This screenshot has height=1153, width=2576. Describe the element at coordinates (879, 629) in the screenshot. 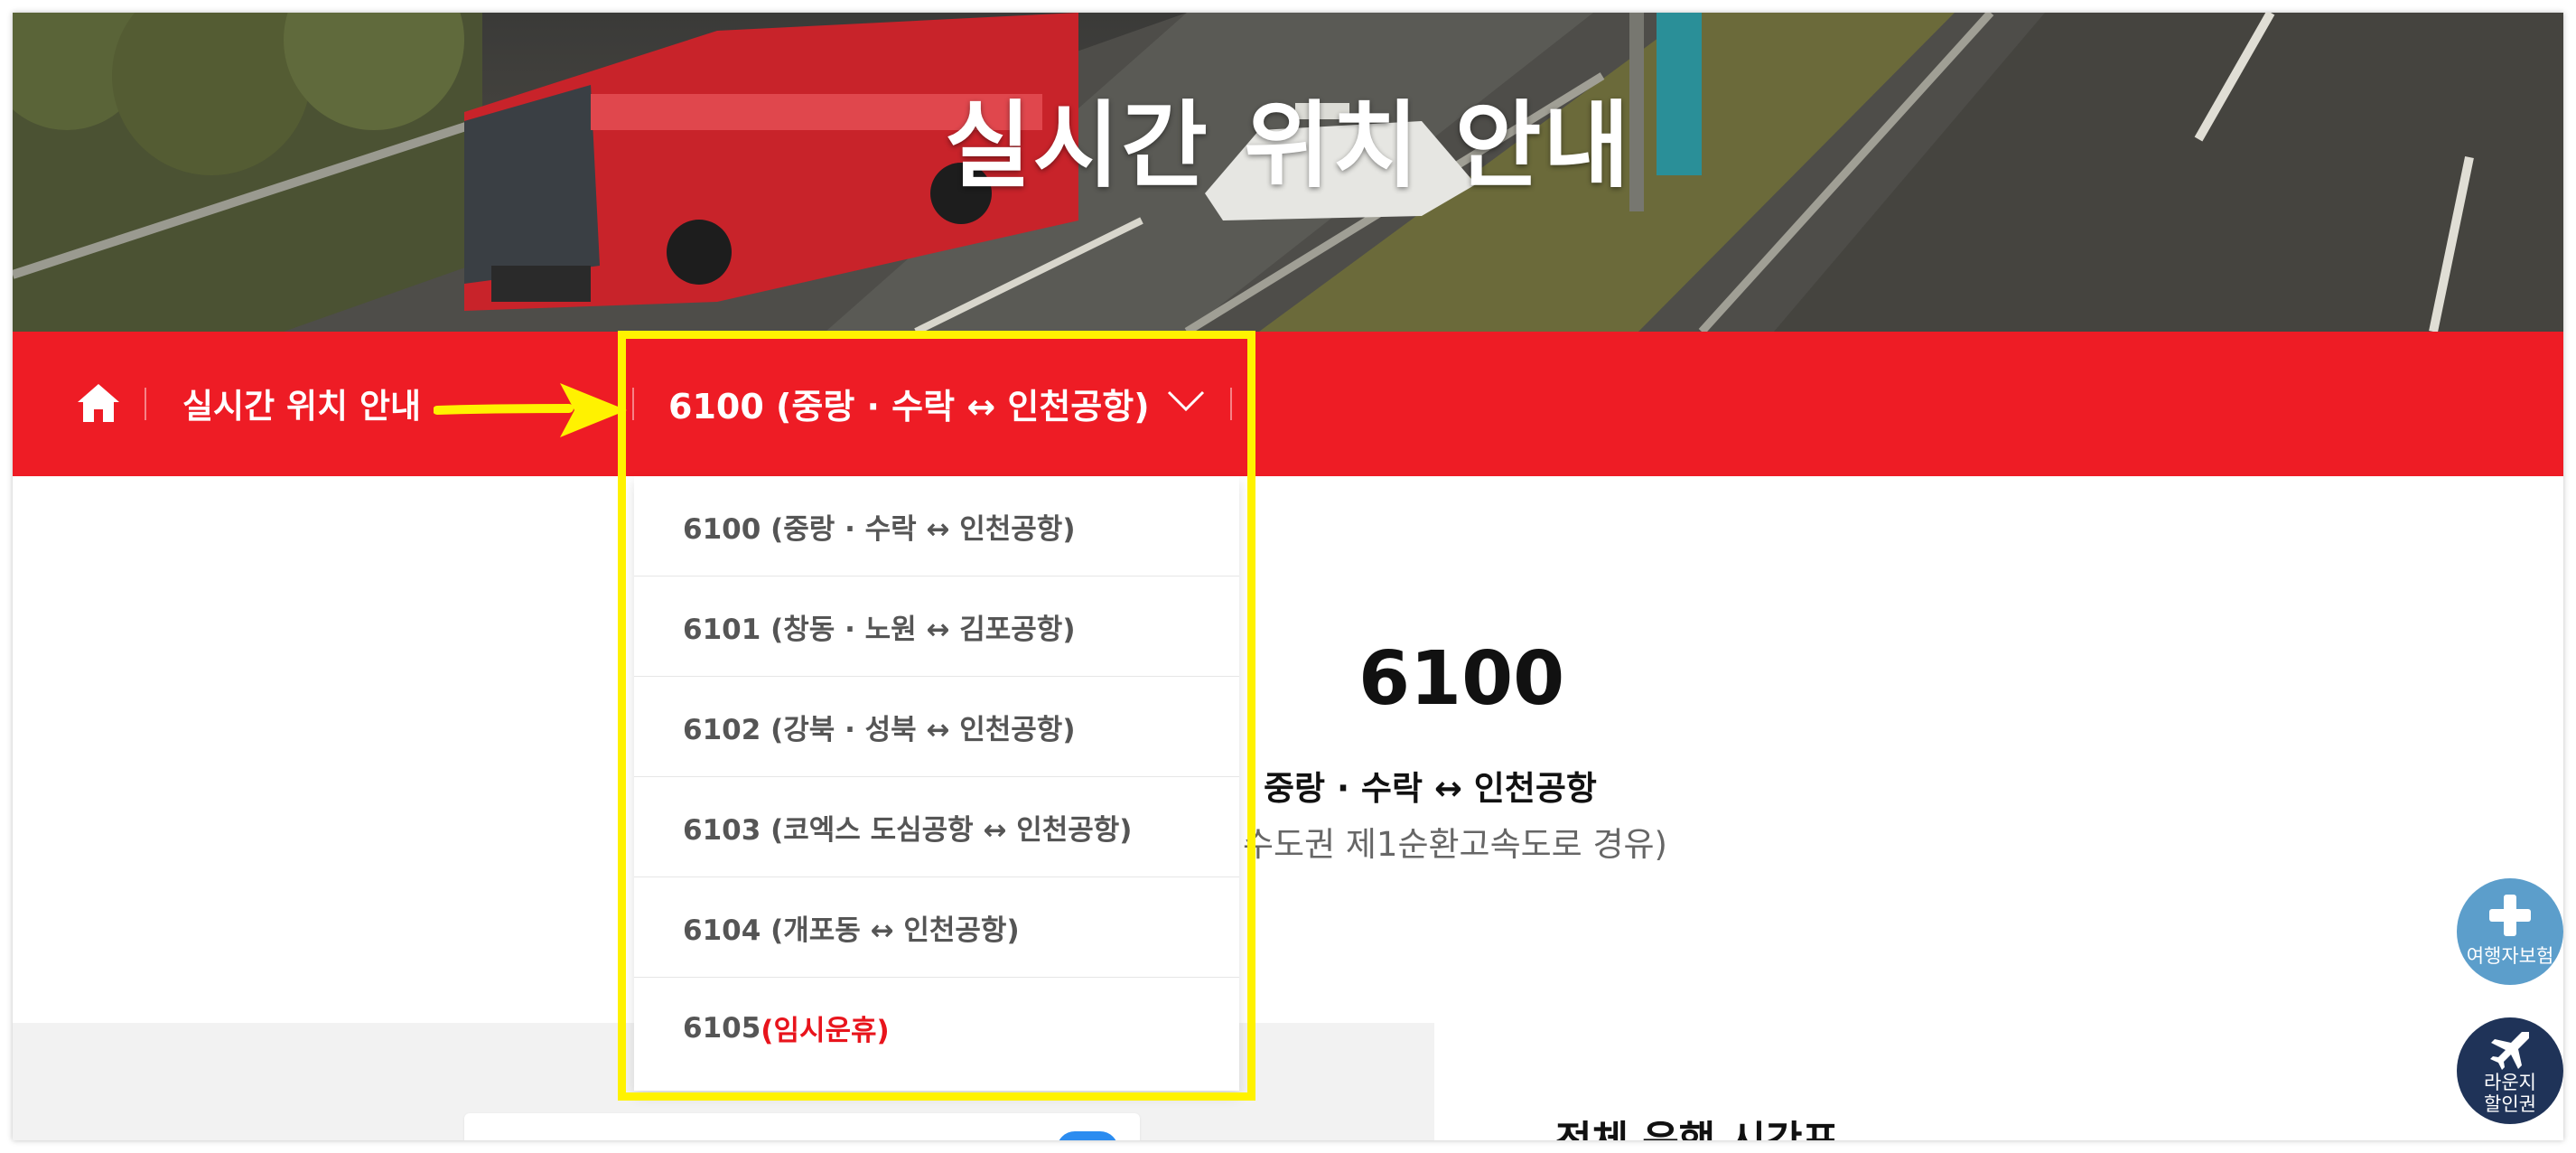

I see `route-option-label: 6101 (창동 · 노원 ↔ 김포공항)` at that location.